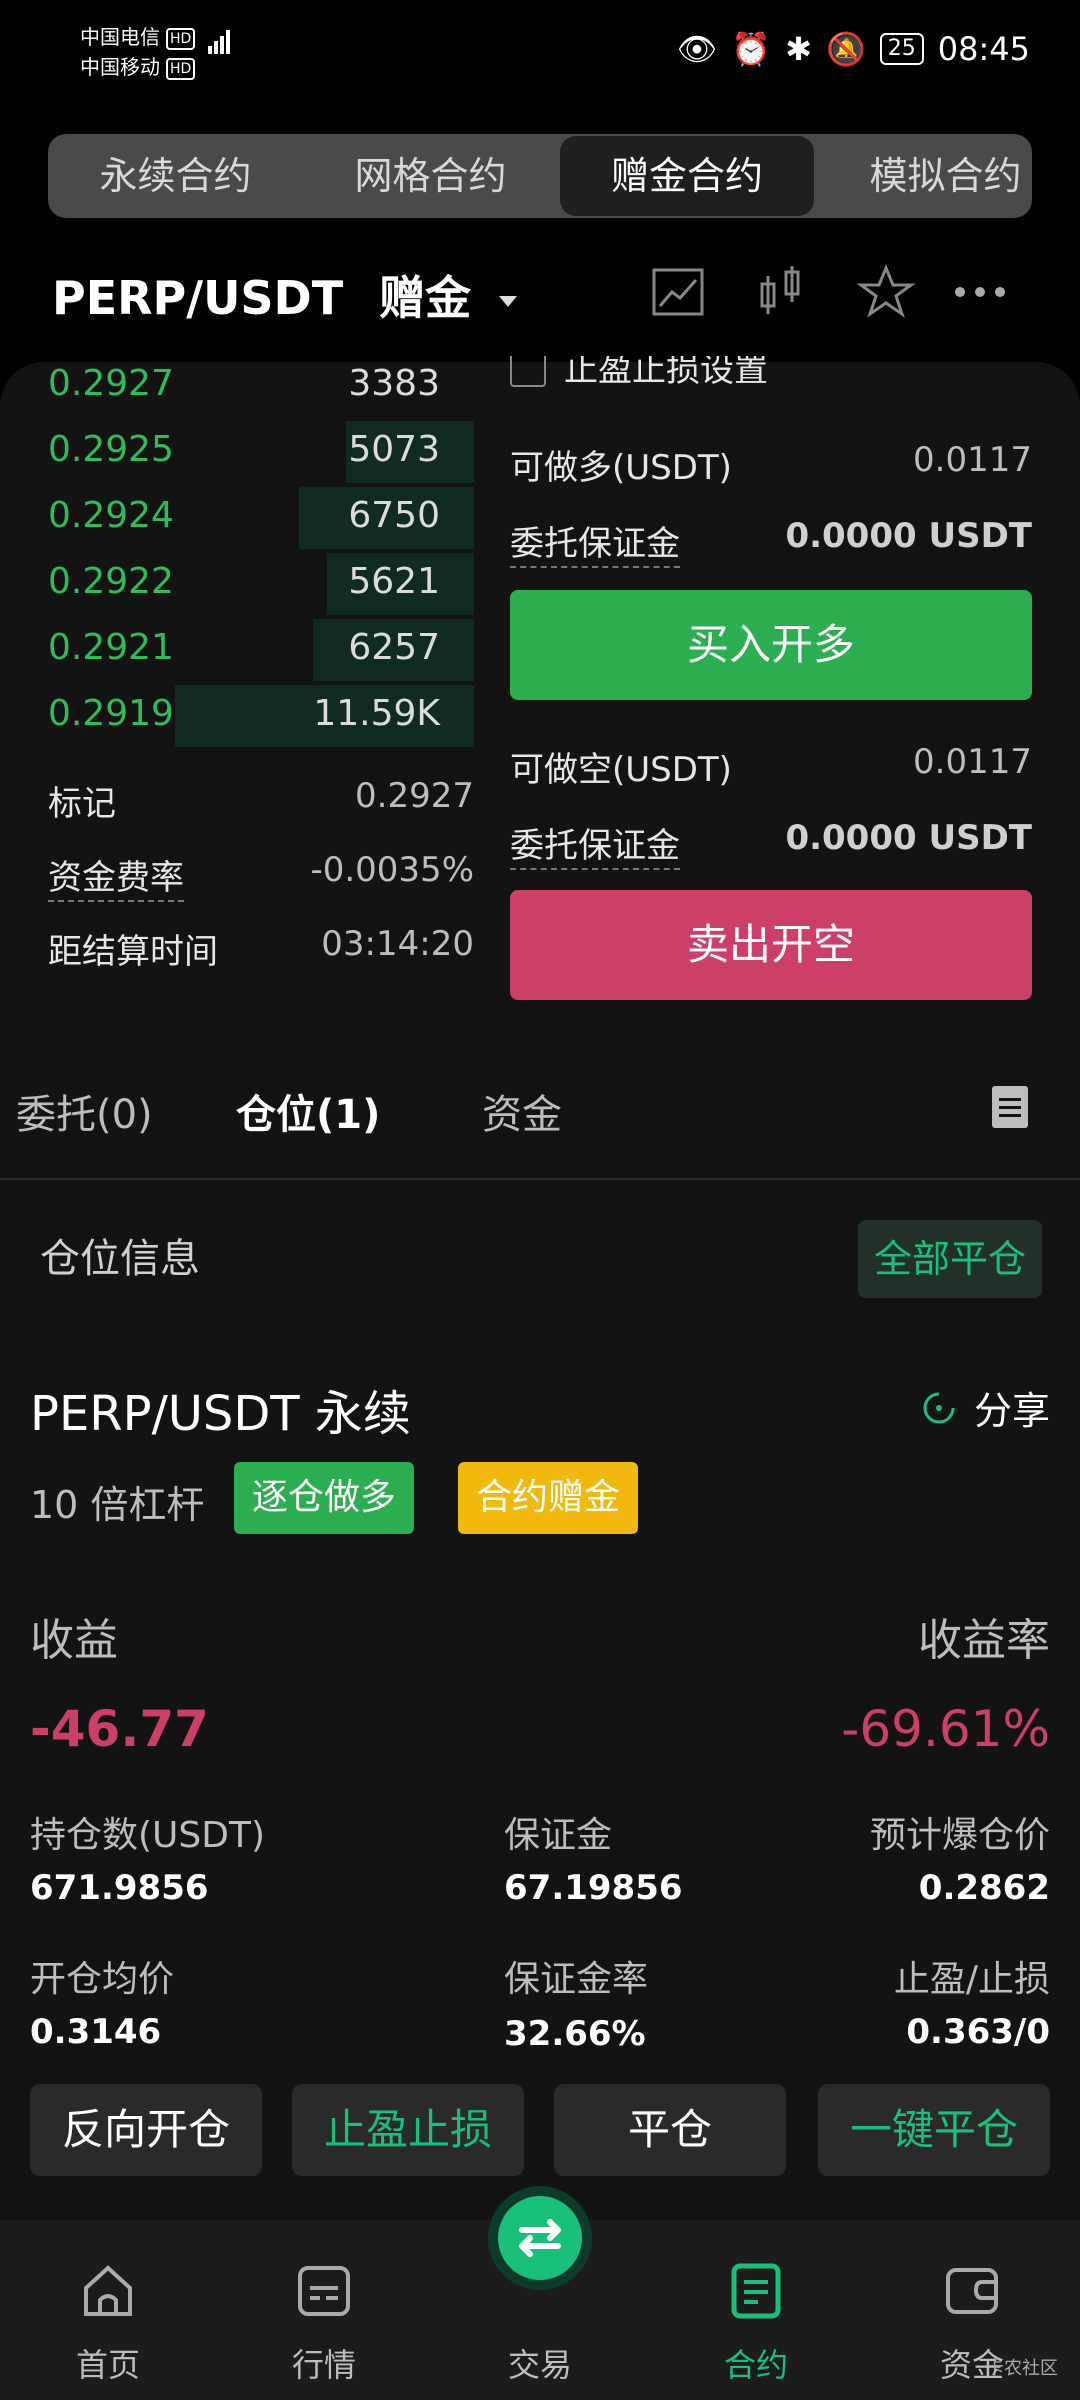  What do you see at coordinates (394, 449) in the screenshot?
I see `orderbook-qty: 5073` at bounding box center [394, 449].